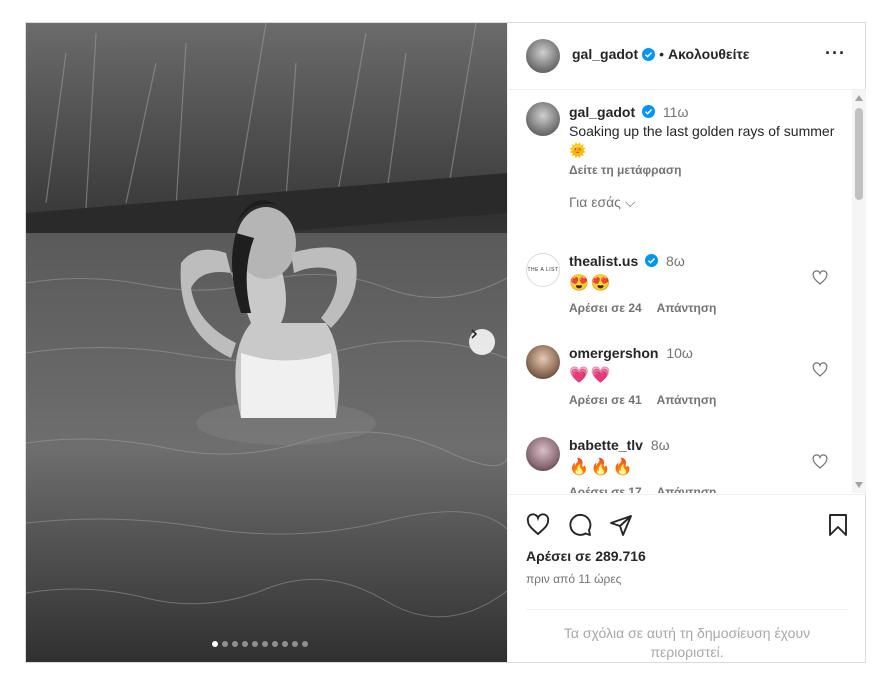  I want to click on post-header: gal_gadot • Ακολουθείτε ···, so click(687, 56).